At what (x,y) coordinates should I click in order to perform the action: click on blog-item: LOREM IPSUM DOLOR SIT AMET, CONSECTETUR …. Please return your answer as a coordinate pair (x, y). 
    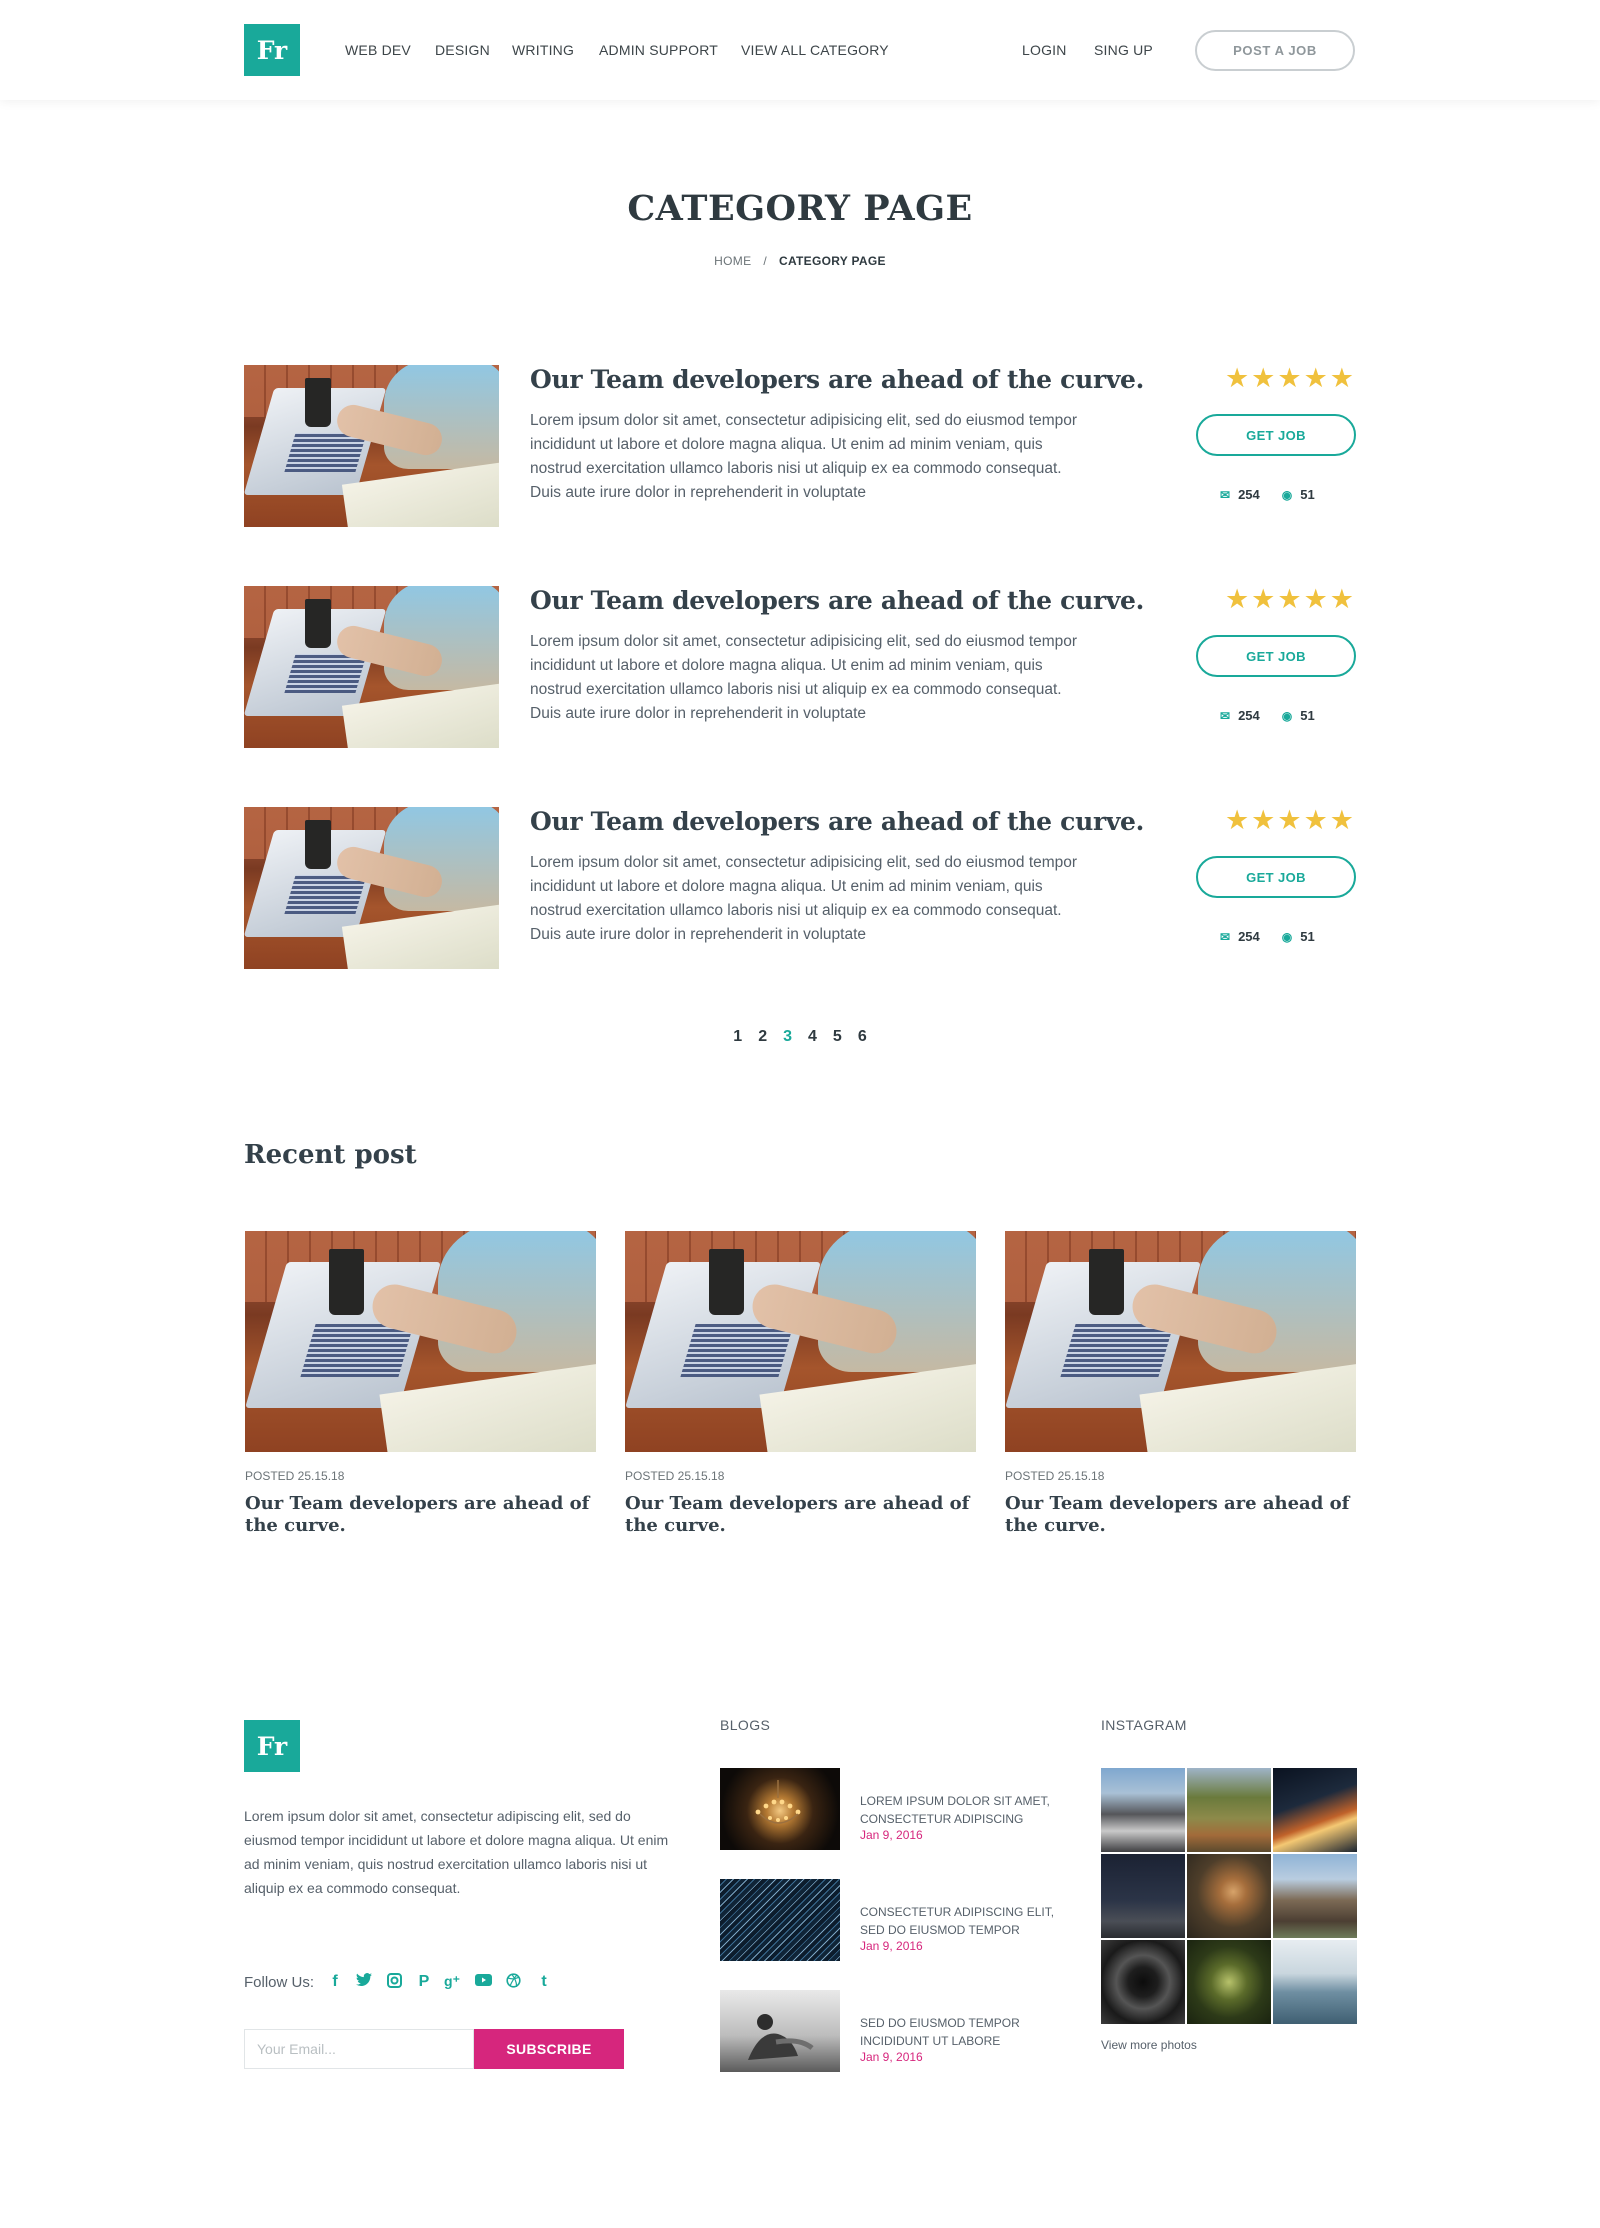
    Looking at the image, I should click on (885, 1809).